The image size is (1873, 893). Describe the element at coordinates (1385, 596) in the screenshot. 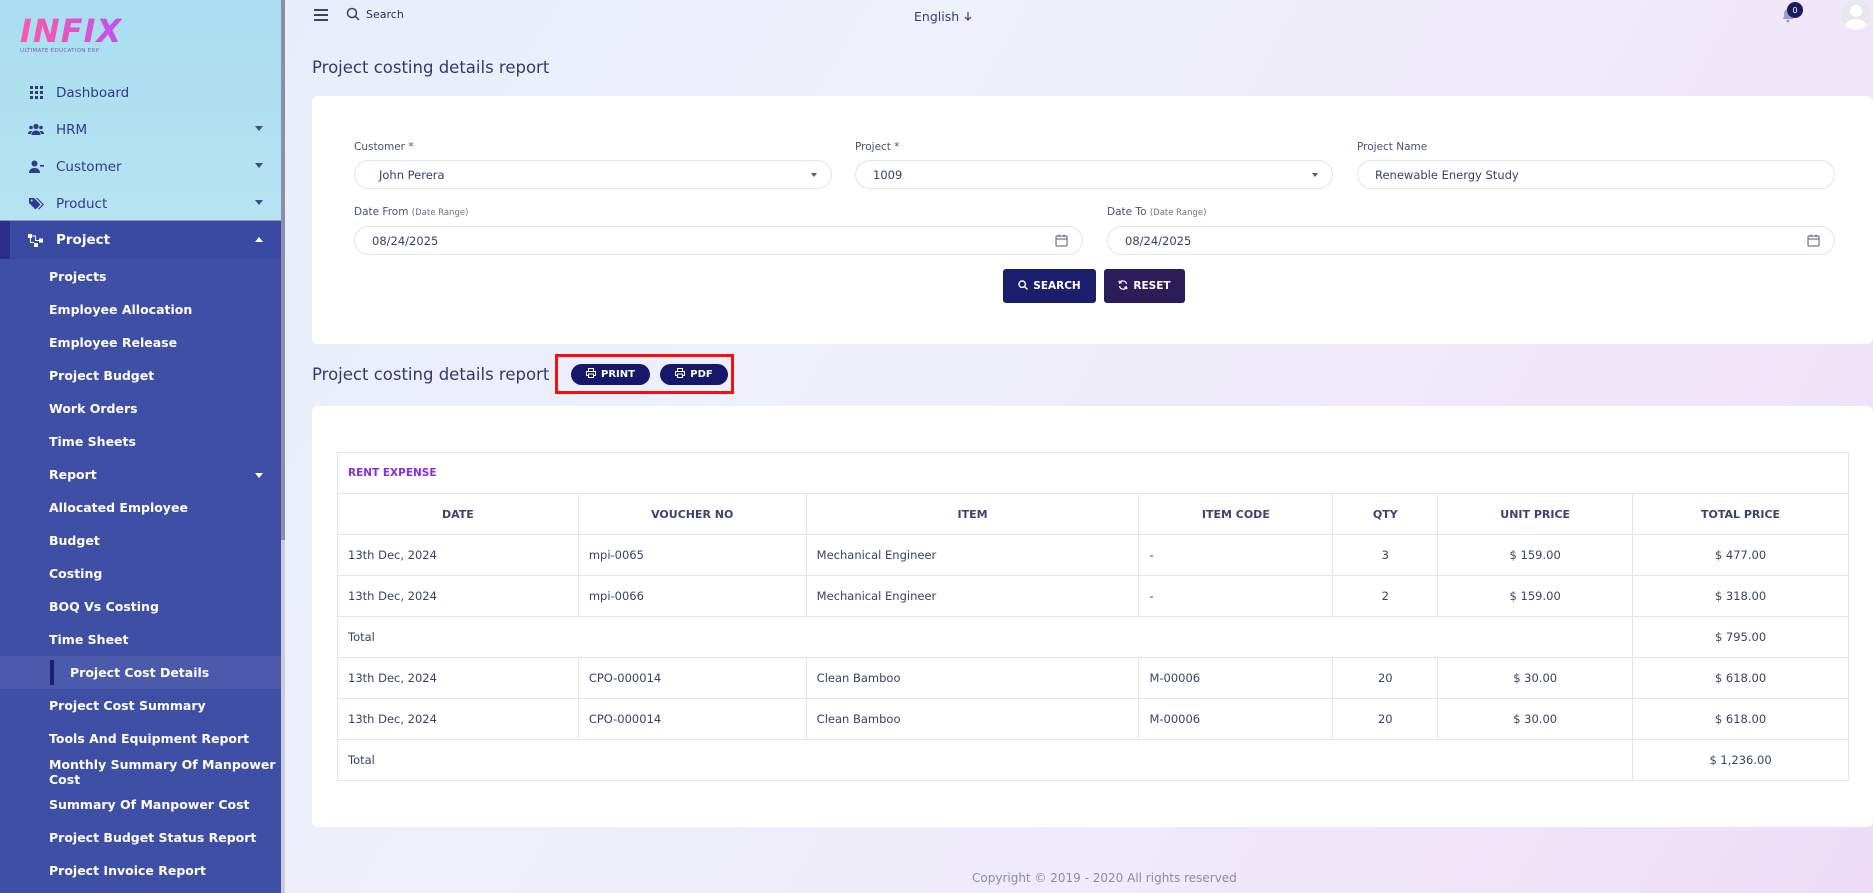

I see `cell-qty: 2` at that location.